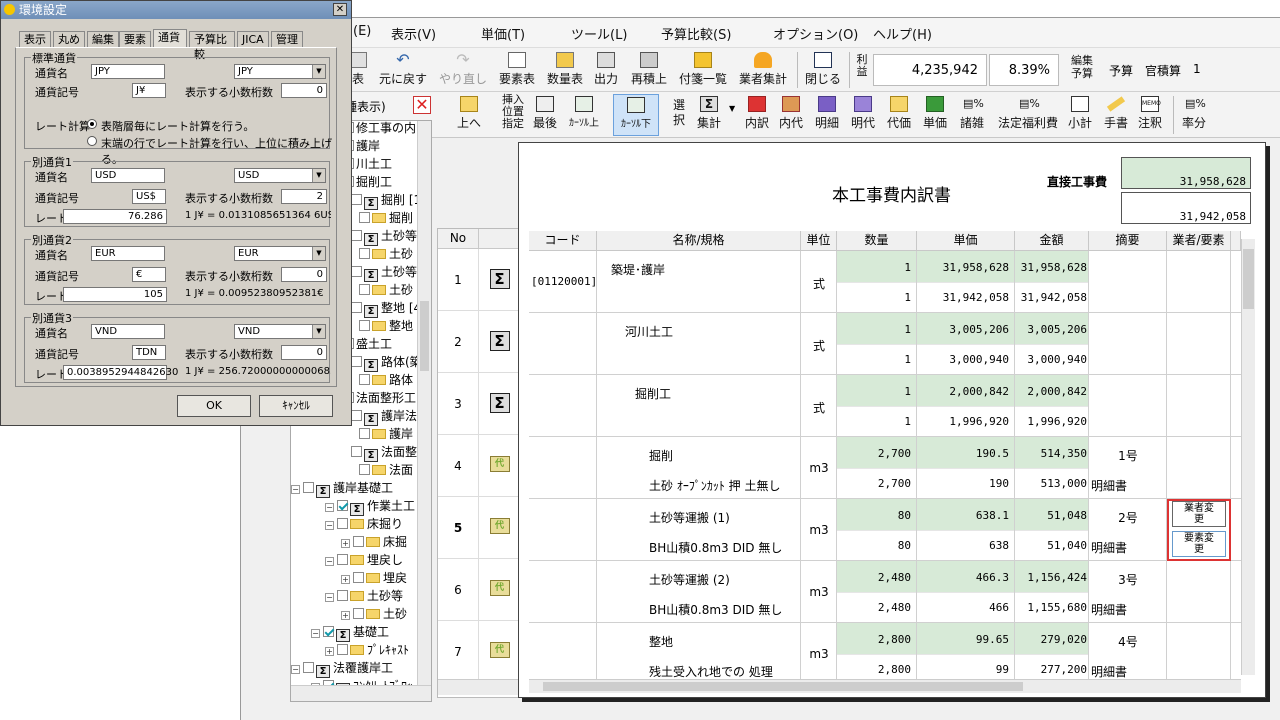 The width and height of the screenshot is (1280, 720). Describe the element at coordinates (606, 69) in the screenshot. I see `output-button: 出力` at that location.